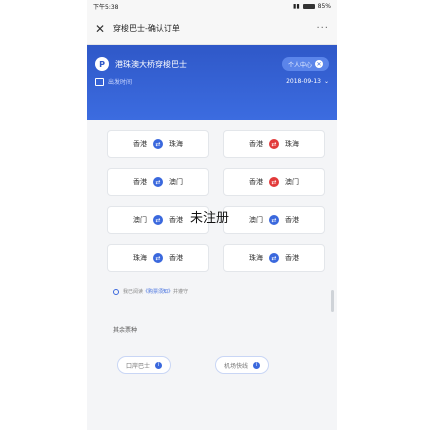  I want to click on battery-icon, so click(308, 6).